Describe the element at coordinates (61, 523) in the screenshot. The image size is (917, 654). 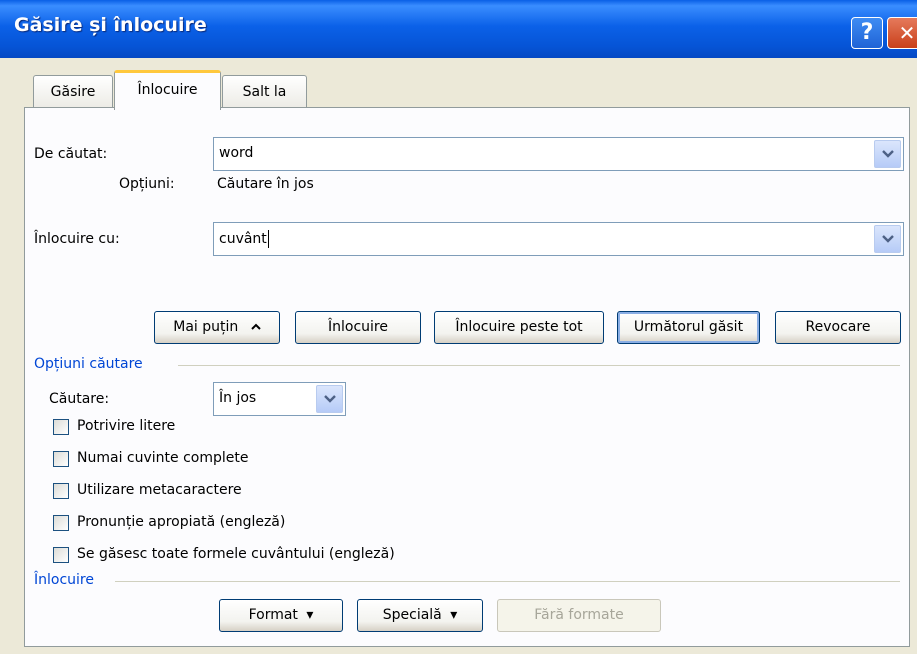
I see `checkbox-sounds-like` at that location.